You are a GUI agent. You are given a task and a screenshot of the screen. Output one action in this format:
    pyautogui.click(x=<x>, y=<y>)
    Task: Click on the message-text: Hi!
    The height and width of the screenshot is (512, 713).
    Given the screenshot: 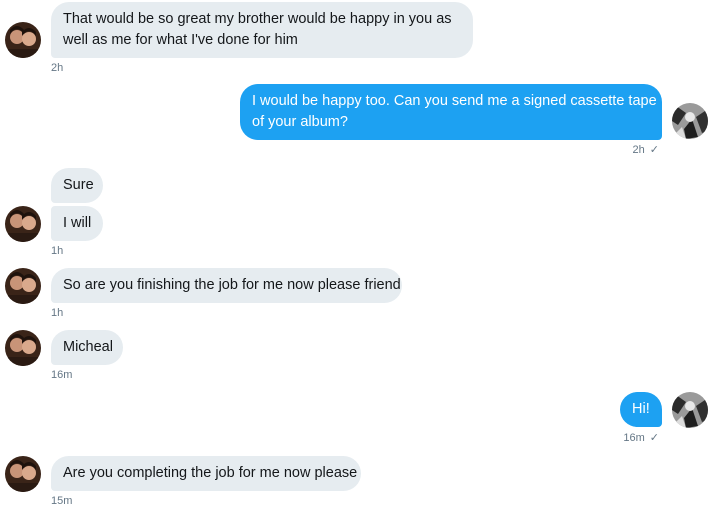 What is the action you would take?
    pyautogui.click(x=641, y=409)
    